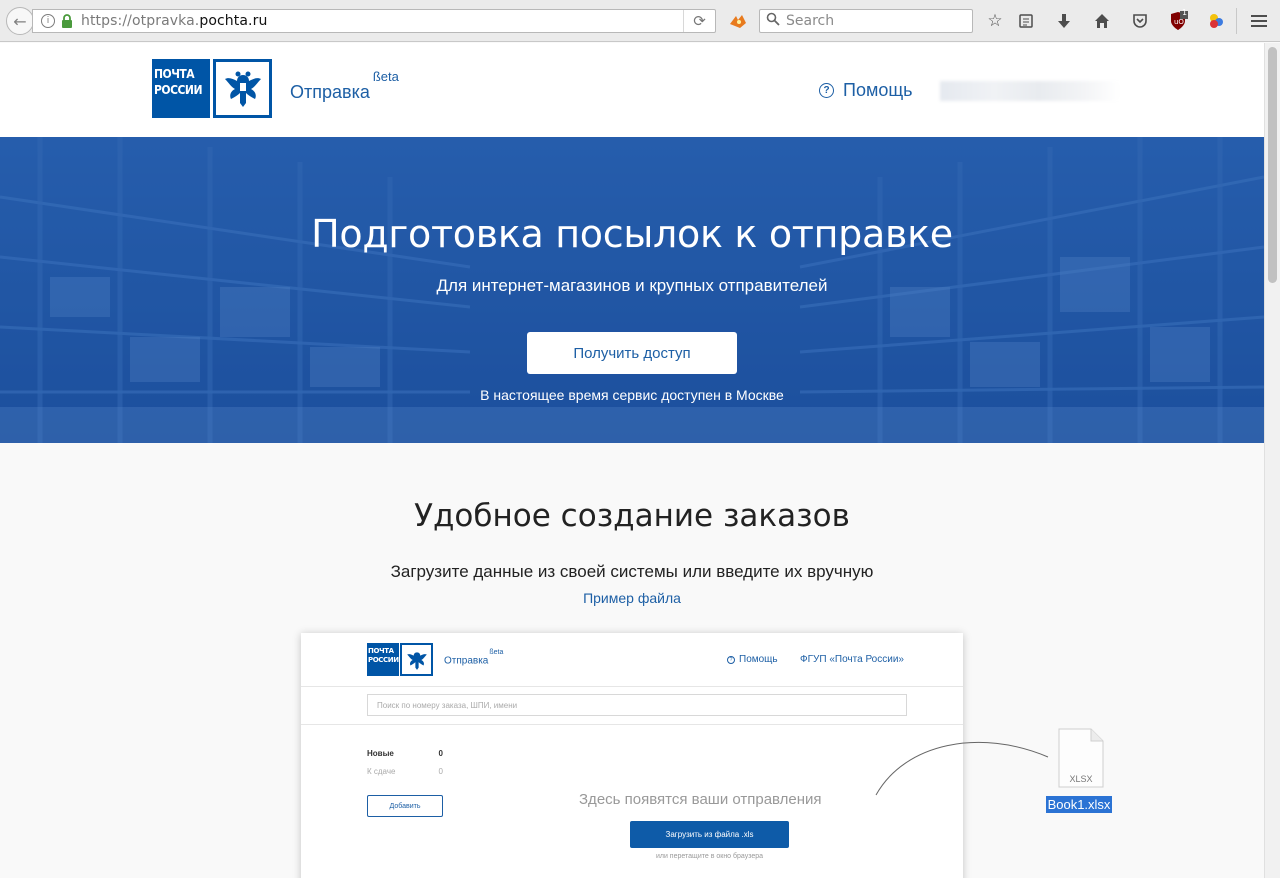 The width and height of the screenshot is (1280, 878). I want to click on preview-empty-state: Здесь появятся ваши отправления, so click(700, 799).